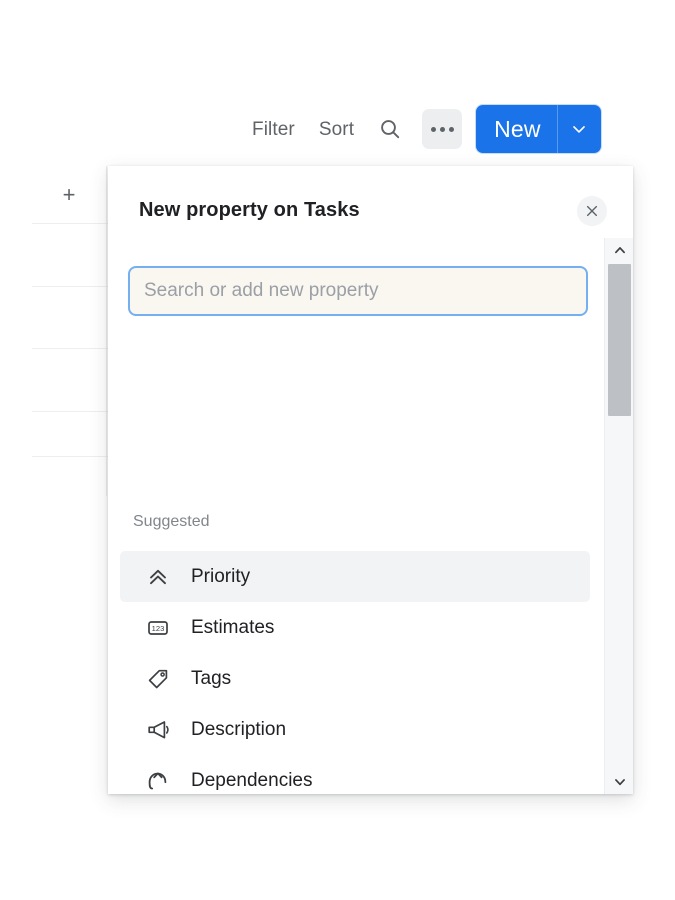 The height and width of the screenshot is (900, 675). What do you see at coordinates (171, 521) in the screenshot?
I see `suggested-section-label: Suggested` at bounding box center [171, 521].